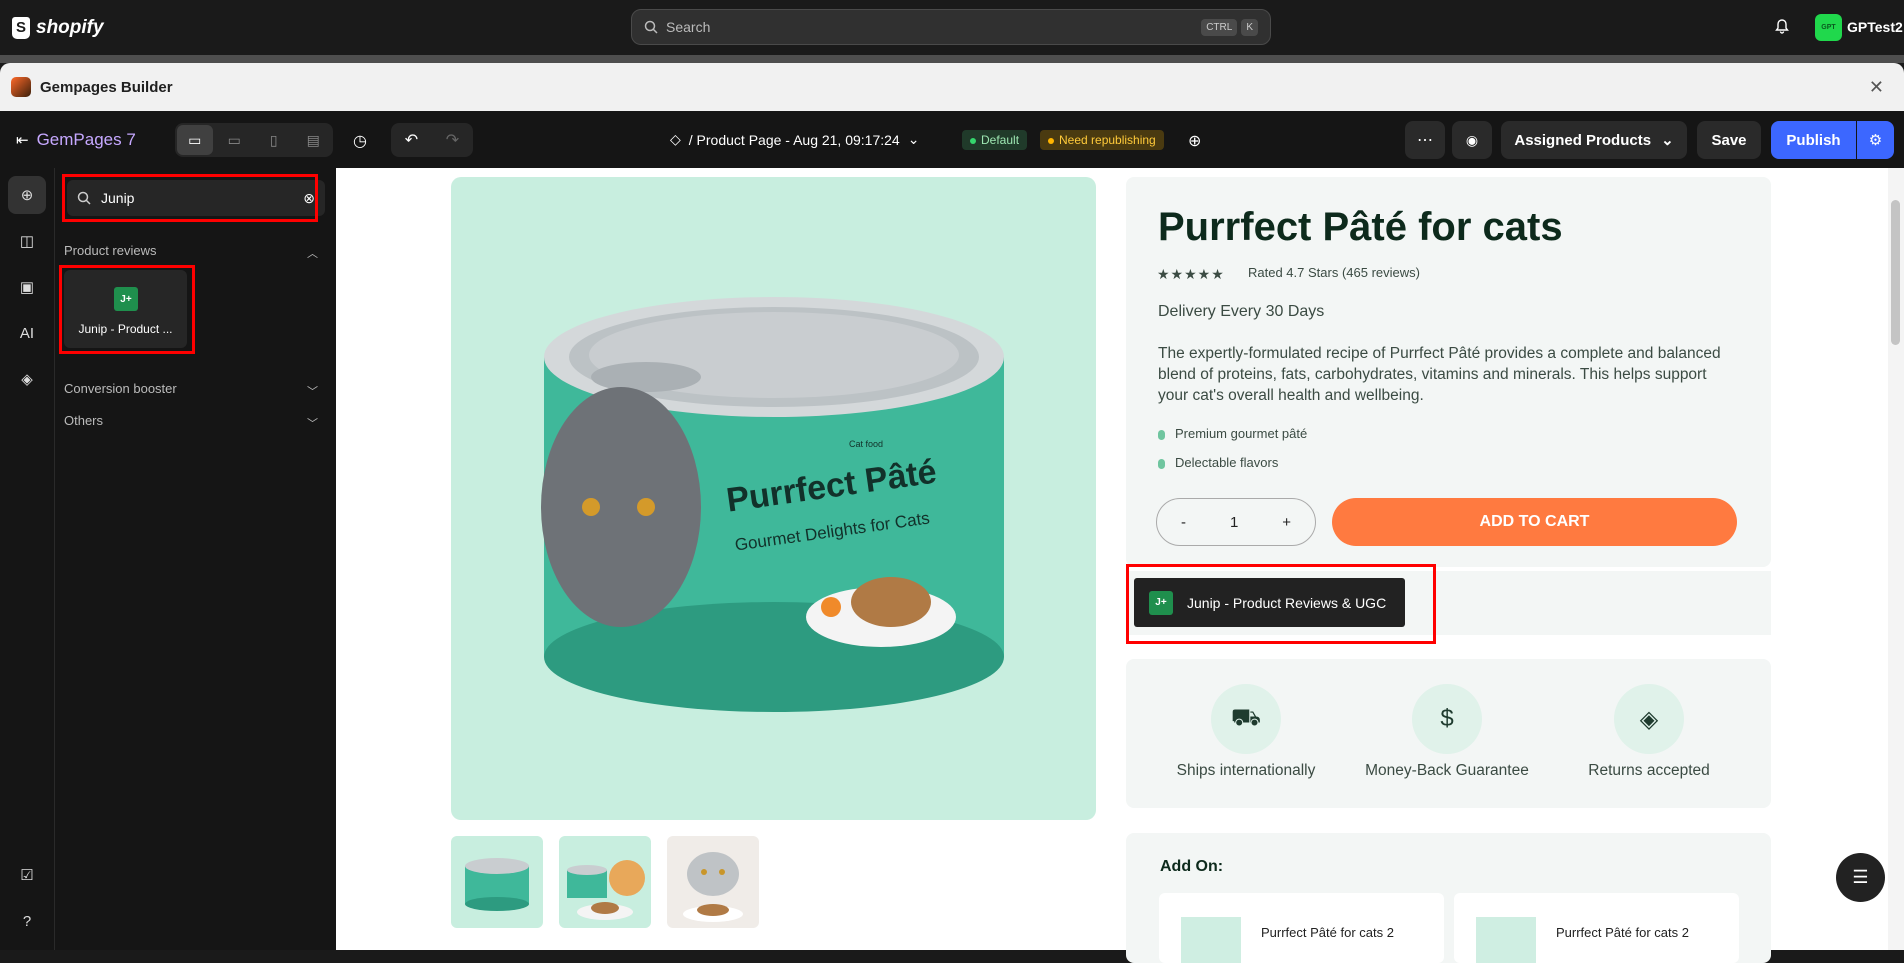 The image size is (1904, 963). I want to click on publish-button: Publish, so click(1813, 140).